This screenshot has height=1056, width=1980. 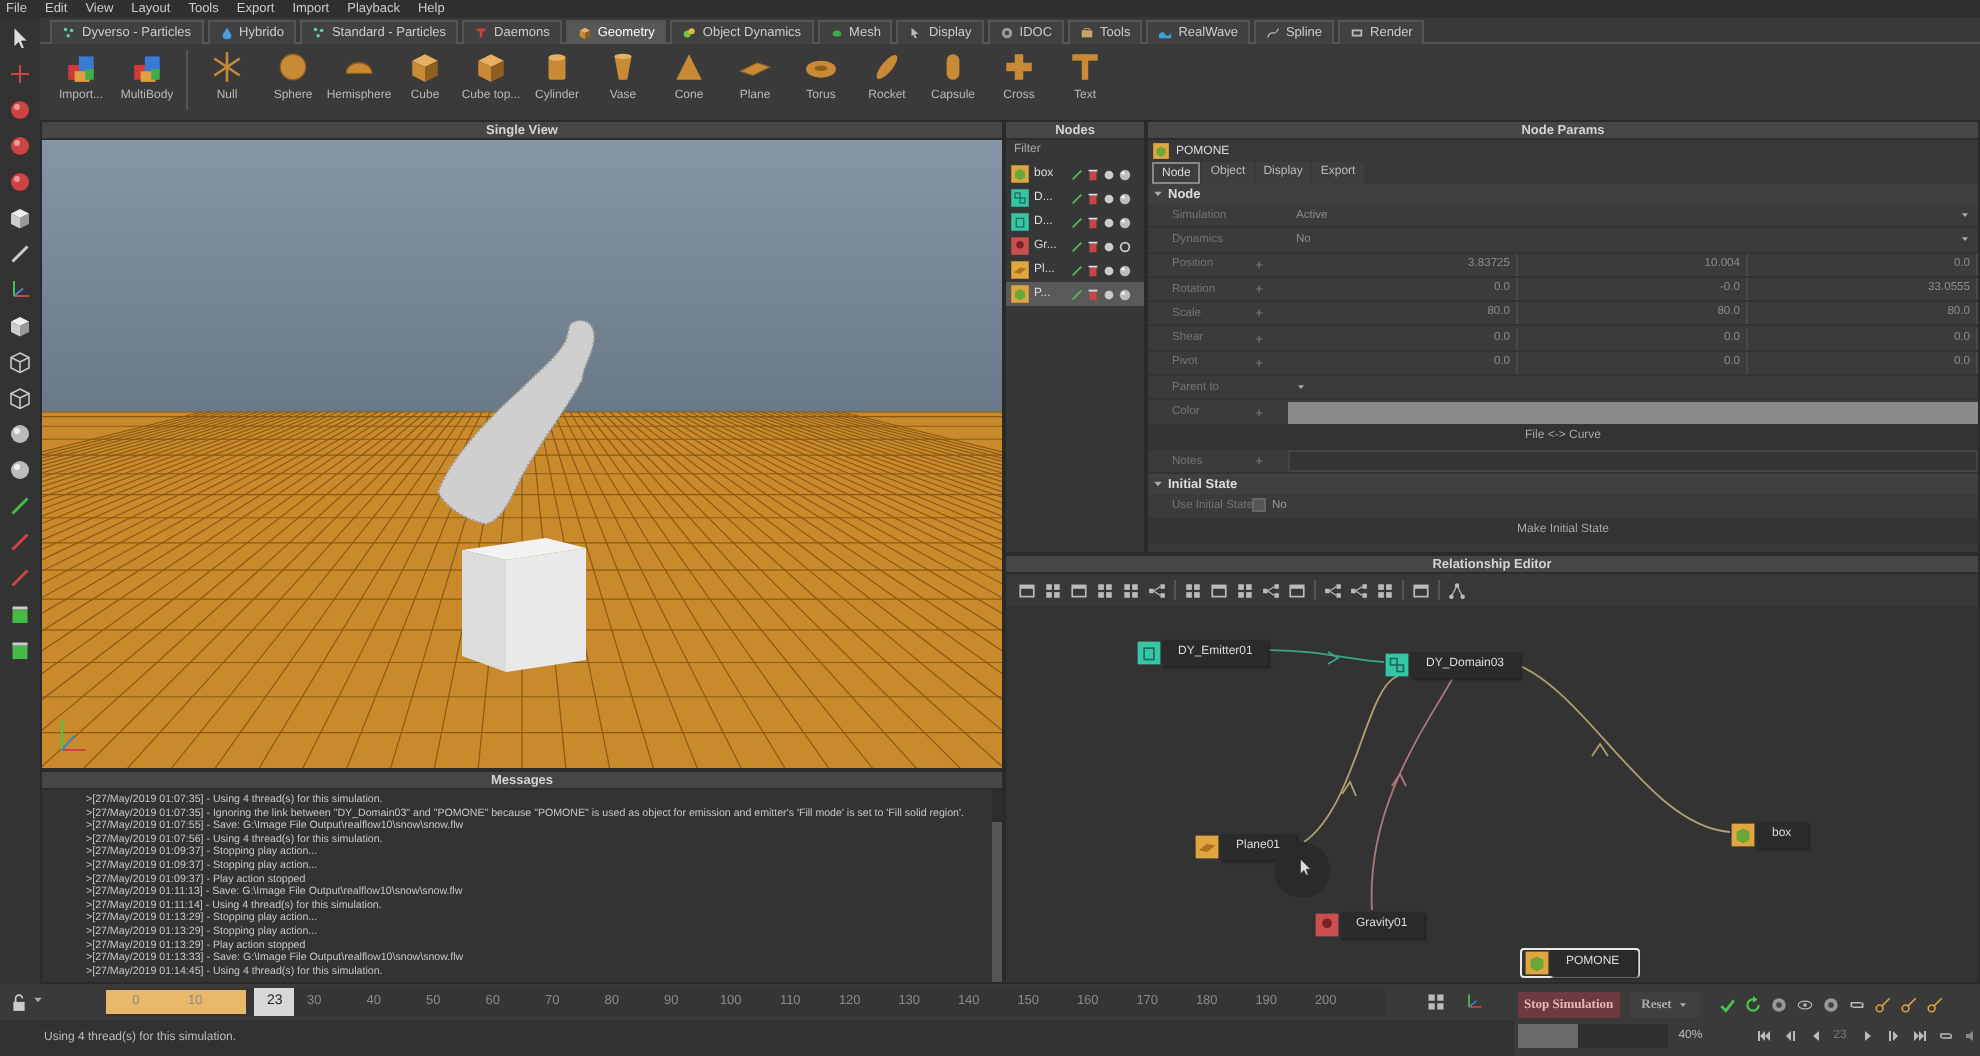 I want to click on toolbox-icon, so click(x=1087, y=33).